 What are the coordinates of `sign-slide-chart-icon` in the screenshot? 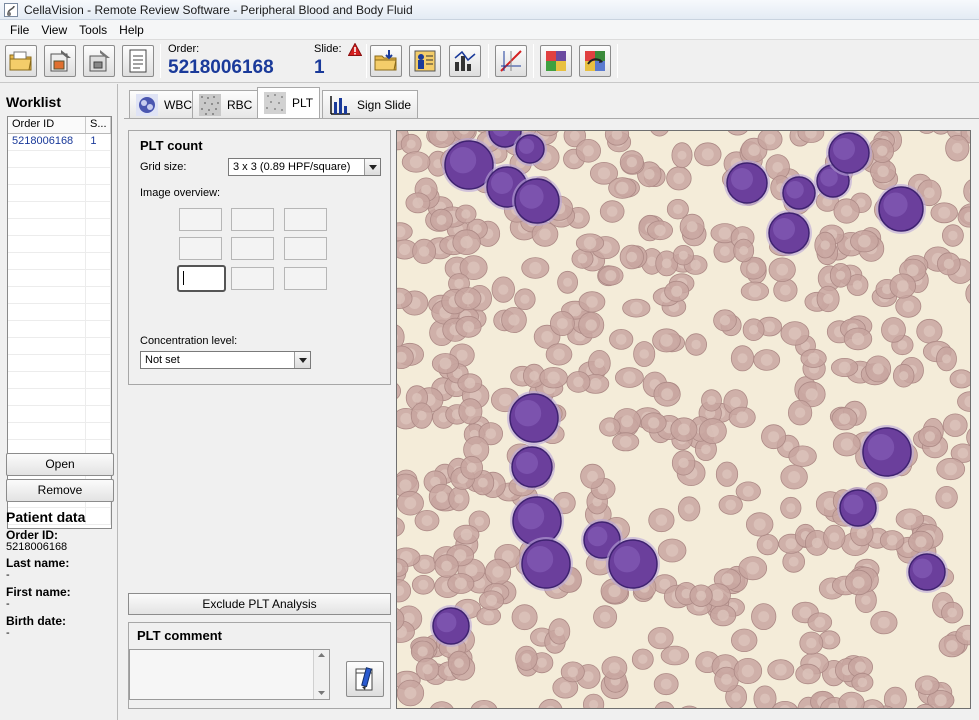 It's located at (340, 105).